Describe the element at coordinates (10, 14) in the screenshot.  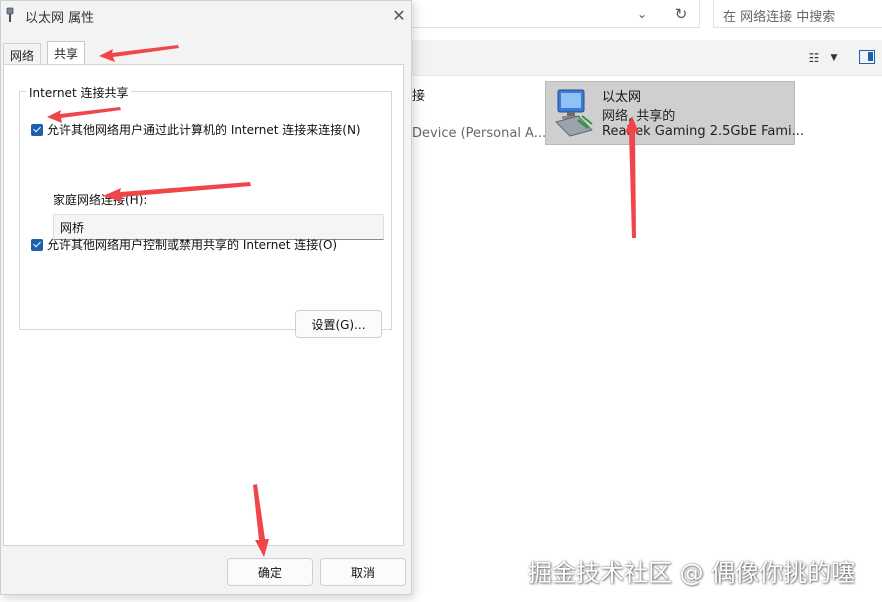
I see `network-cable-icon` at that location.